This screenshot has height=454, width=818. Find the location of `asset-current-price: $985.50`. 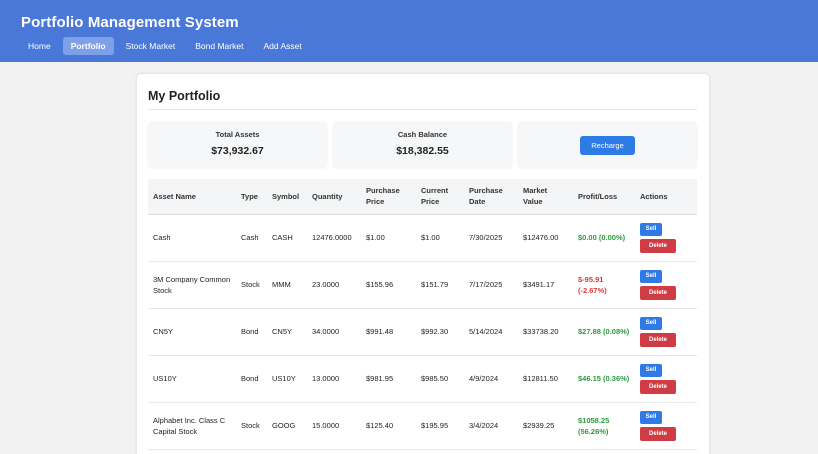

asset-current-price: $985.50 is located at coordinates (440, 379).